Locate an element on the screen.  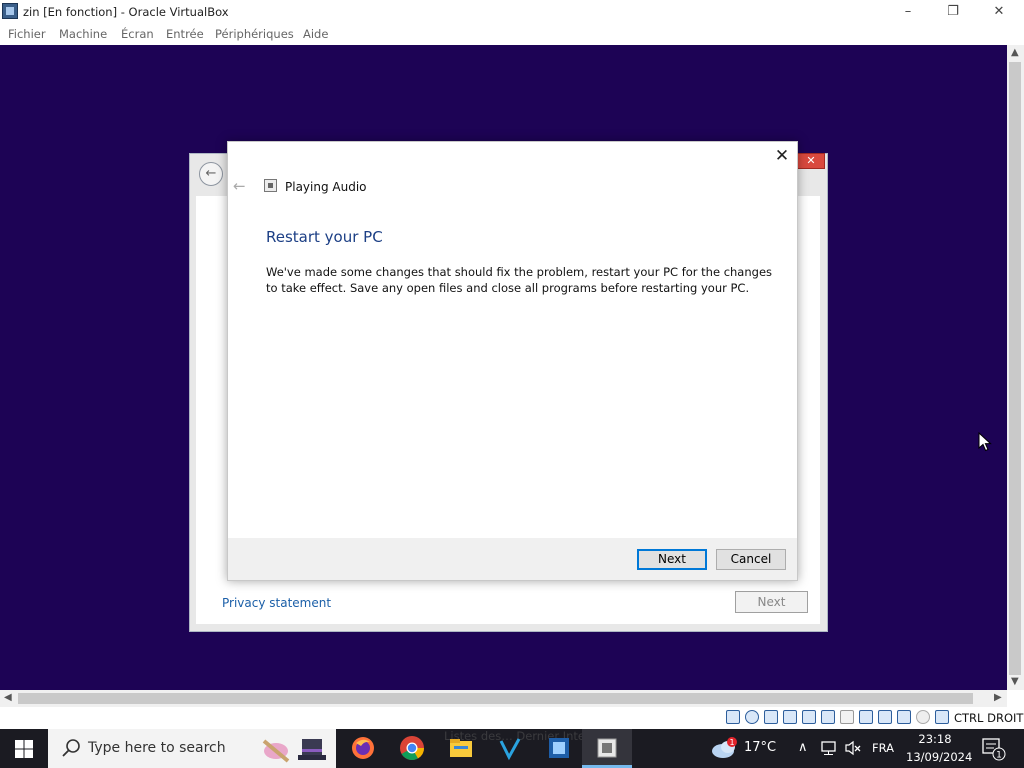
scroll-left-icon: ◀ is located at coordinates (8, 697).